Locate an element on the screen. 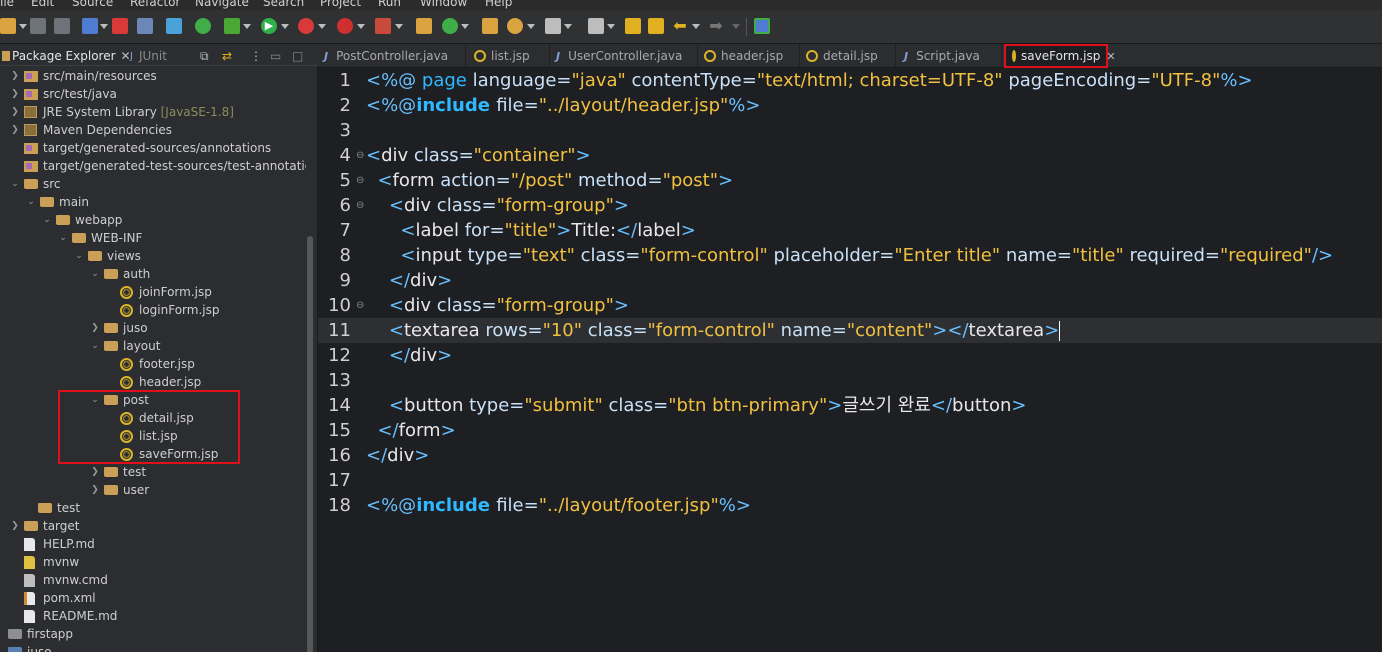  back-dropdown is located at coordinates (696, 26).